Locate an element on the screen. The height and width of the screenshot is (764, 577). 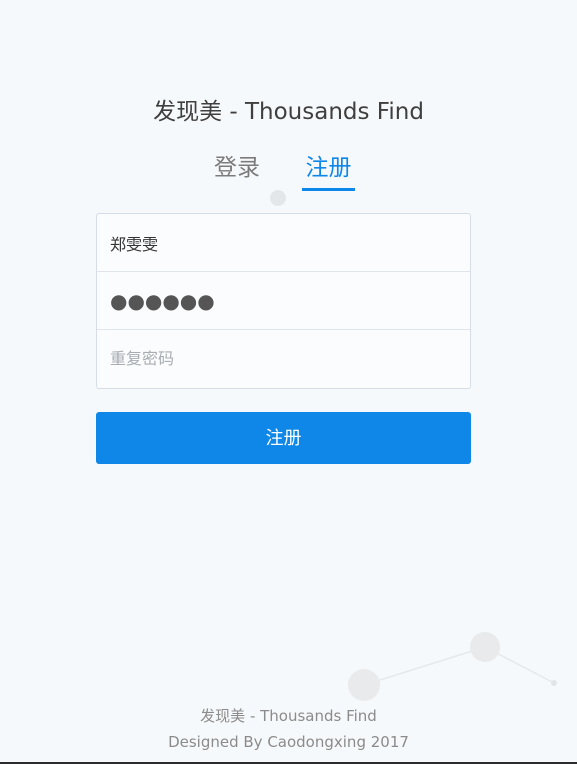
tab-register: 注册 is located at coordinates (328, 170).